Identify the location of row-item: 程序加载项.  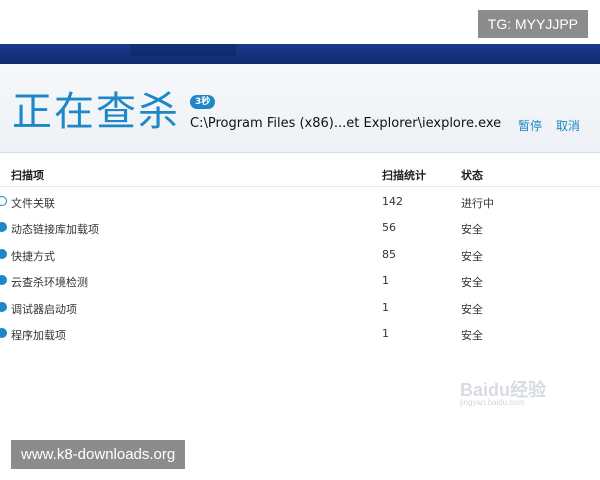
(38, 335).